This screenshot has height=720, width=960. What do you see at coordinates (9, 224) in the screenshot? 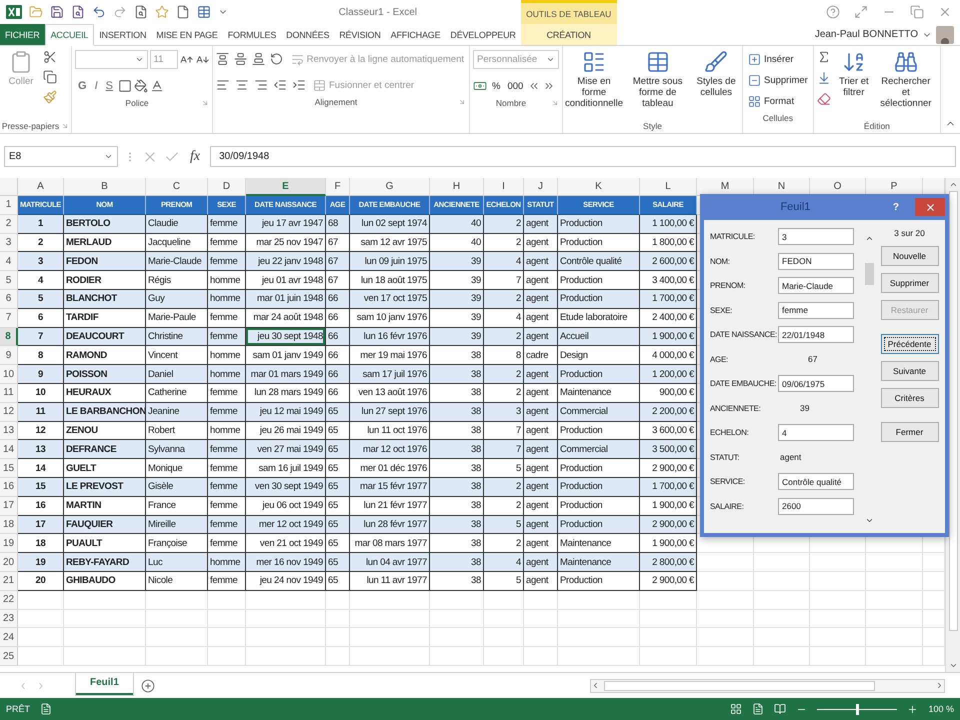
I see `row-header: 2` at bounding box center [9, 224].